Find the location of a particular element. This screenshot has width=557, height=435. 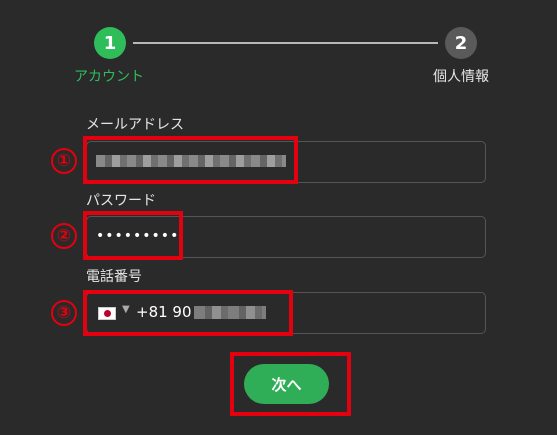

highlight-email is located at coordinates (190, 160).